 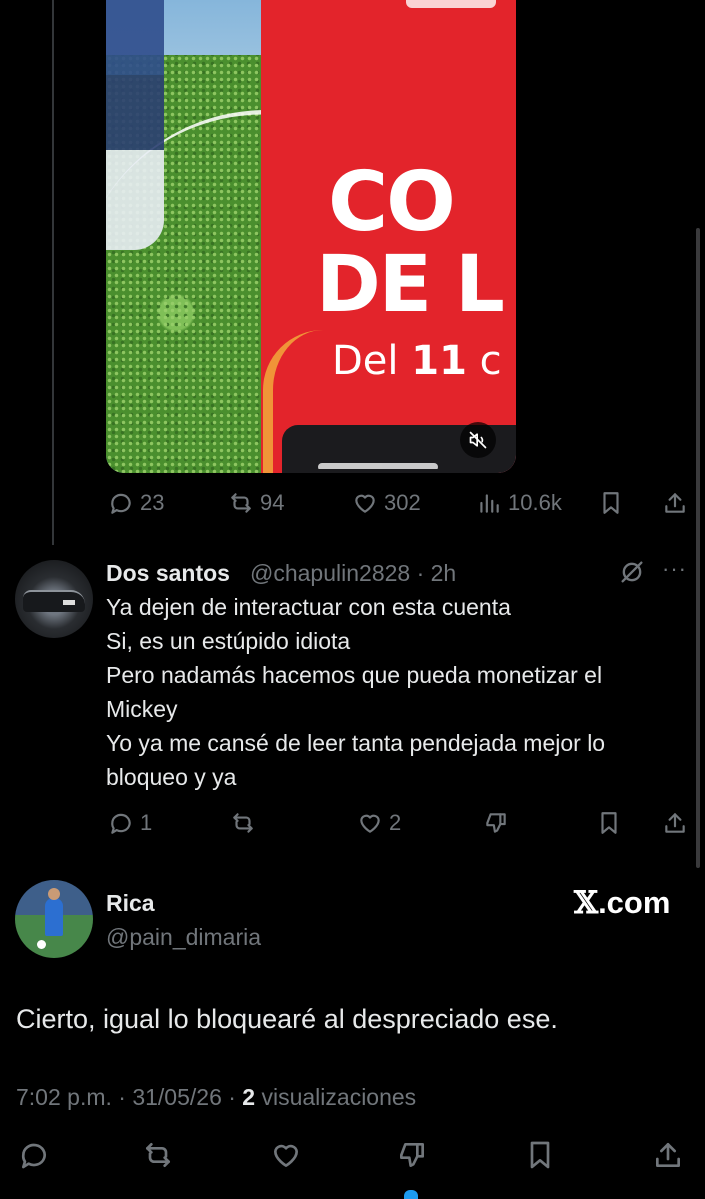 What do you see at coordinates (135, 125) in the screenshot?
I see `video-player-figure` at bounding box center [135, 125].